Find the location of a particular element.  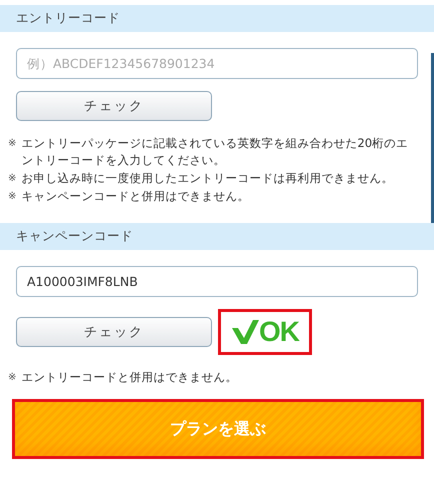

note-text: エントリーパッケージに記載されている英数字を組み合わせた20桁のエントリーコードを入力してください。 is located at coordinates (215, 152).